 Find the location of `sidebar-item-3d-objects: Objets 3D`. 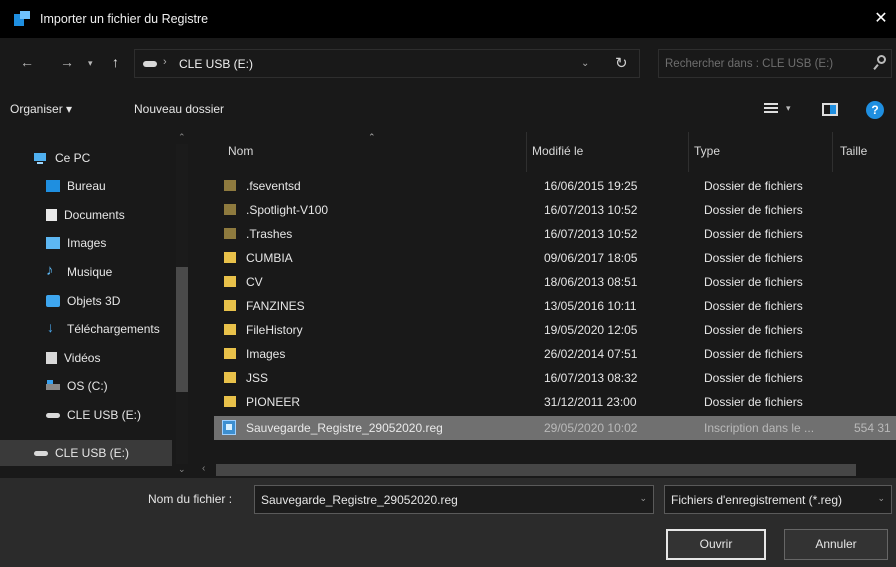

sidebar-item-3d-objects: Objets 3D is located at coordinates (86, 301).